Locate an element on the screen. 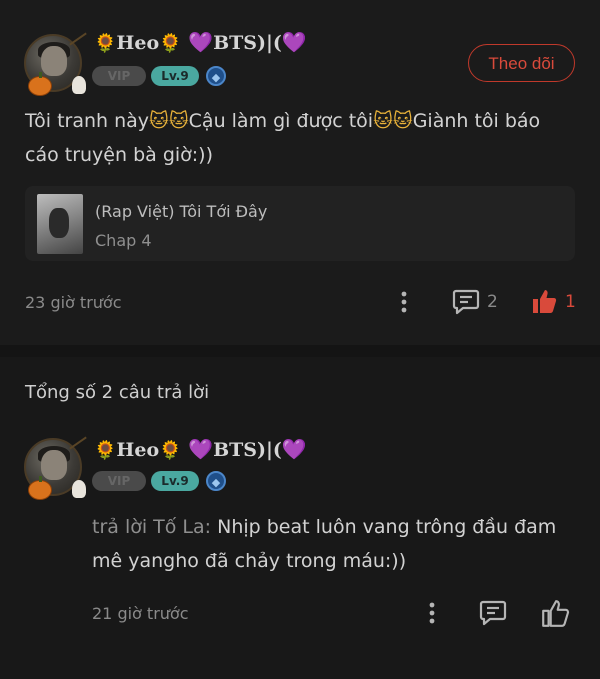  reply-like-icon is located at coordinates (555, 613).